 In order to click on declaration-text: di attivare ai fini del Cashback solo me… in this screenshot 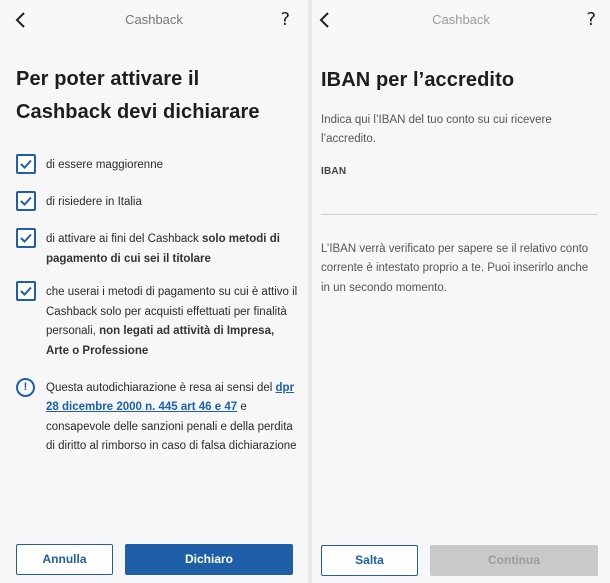, I will do `click(172, 249)`.